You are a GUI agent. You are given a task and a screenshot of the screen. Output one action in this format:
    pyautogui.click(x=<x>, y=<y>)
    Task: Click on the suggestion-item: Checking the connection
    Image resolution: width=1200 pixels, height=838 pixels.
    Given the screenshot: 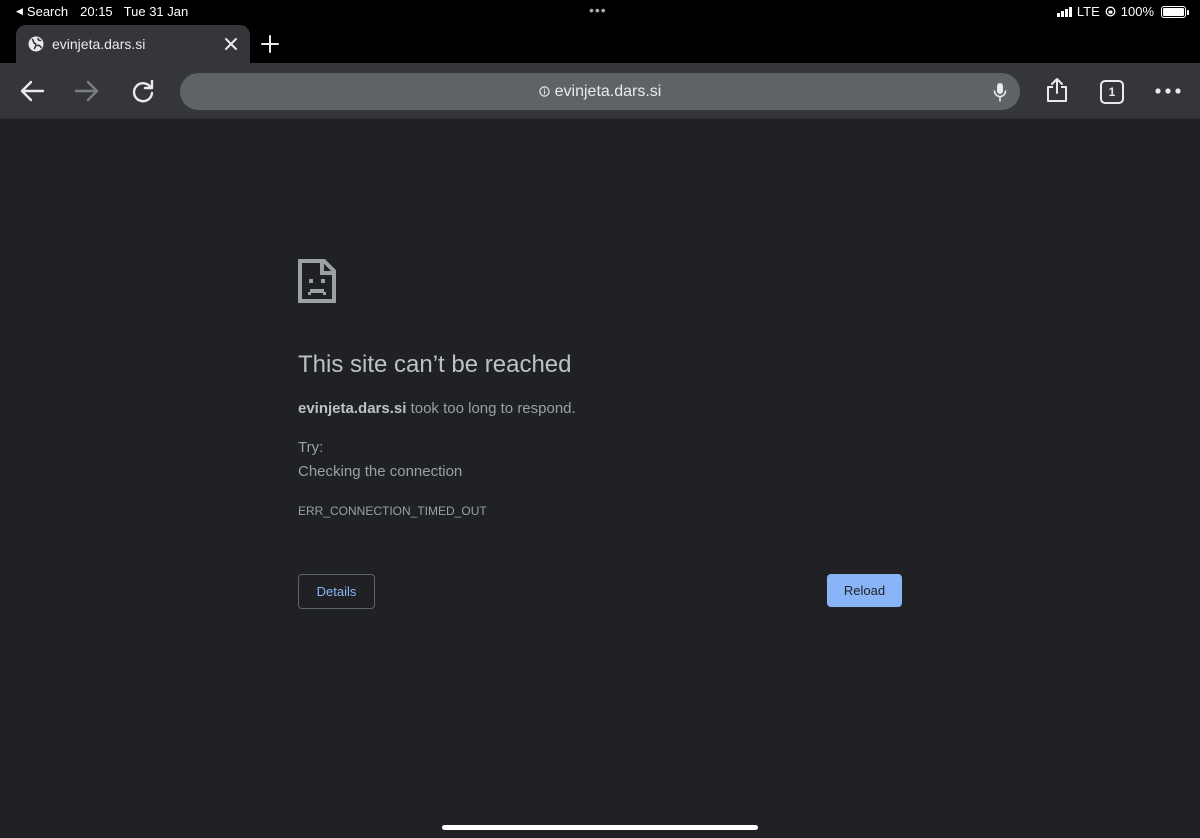 What is the action you would take?
    pyautogui.click(x=380, y=471)
    